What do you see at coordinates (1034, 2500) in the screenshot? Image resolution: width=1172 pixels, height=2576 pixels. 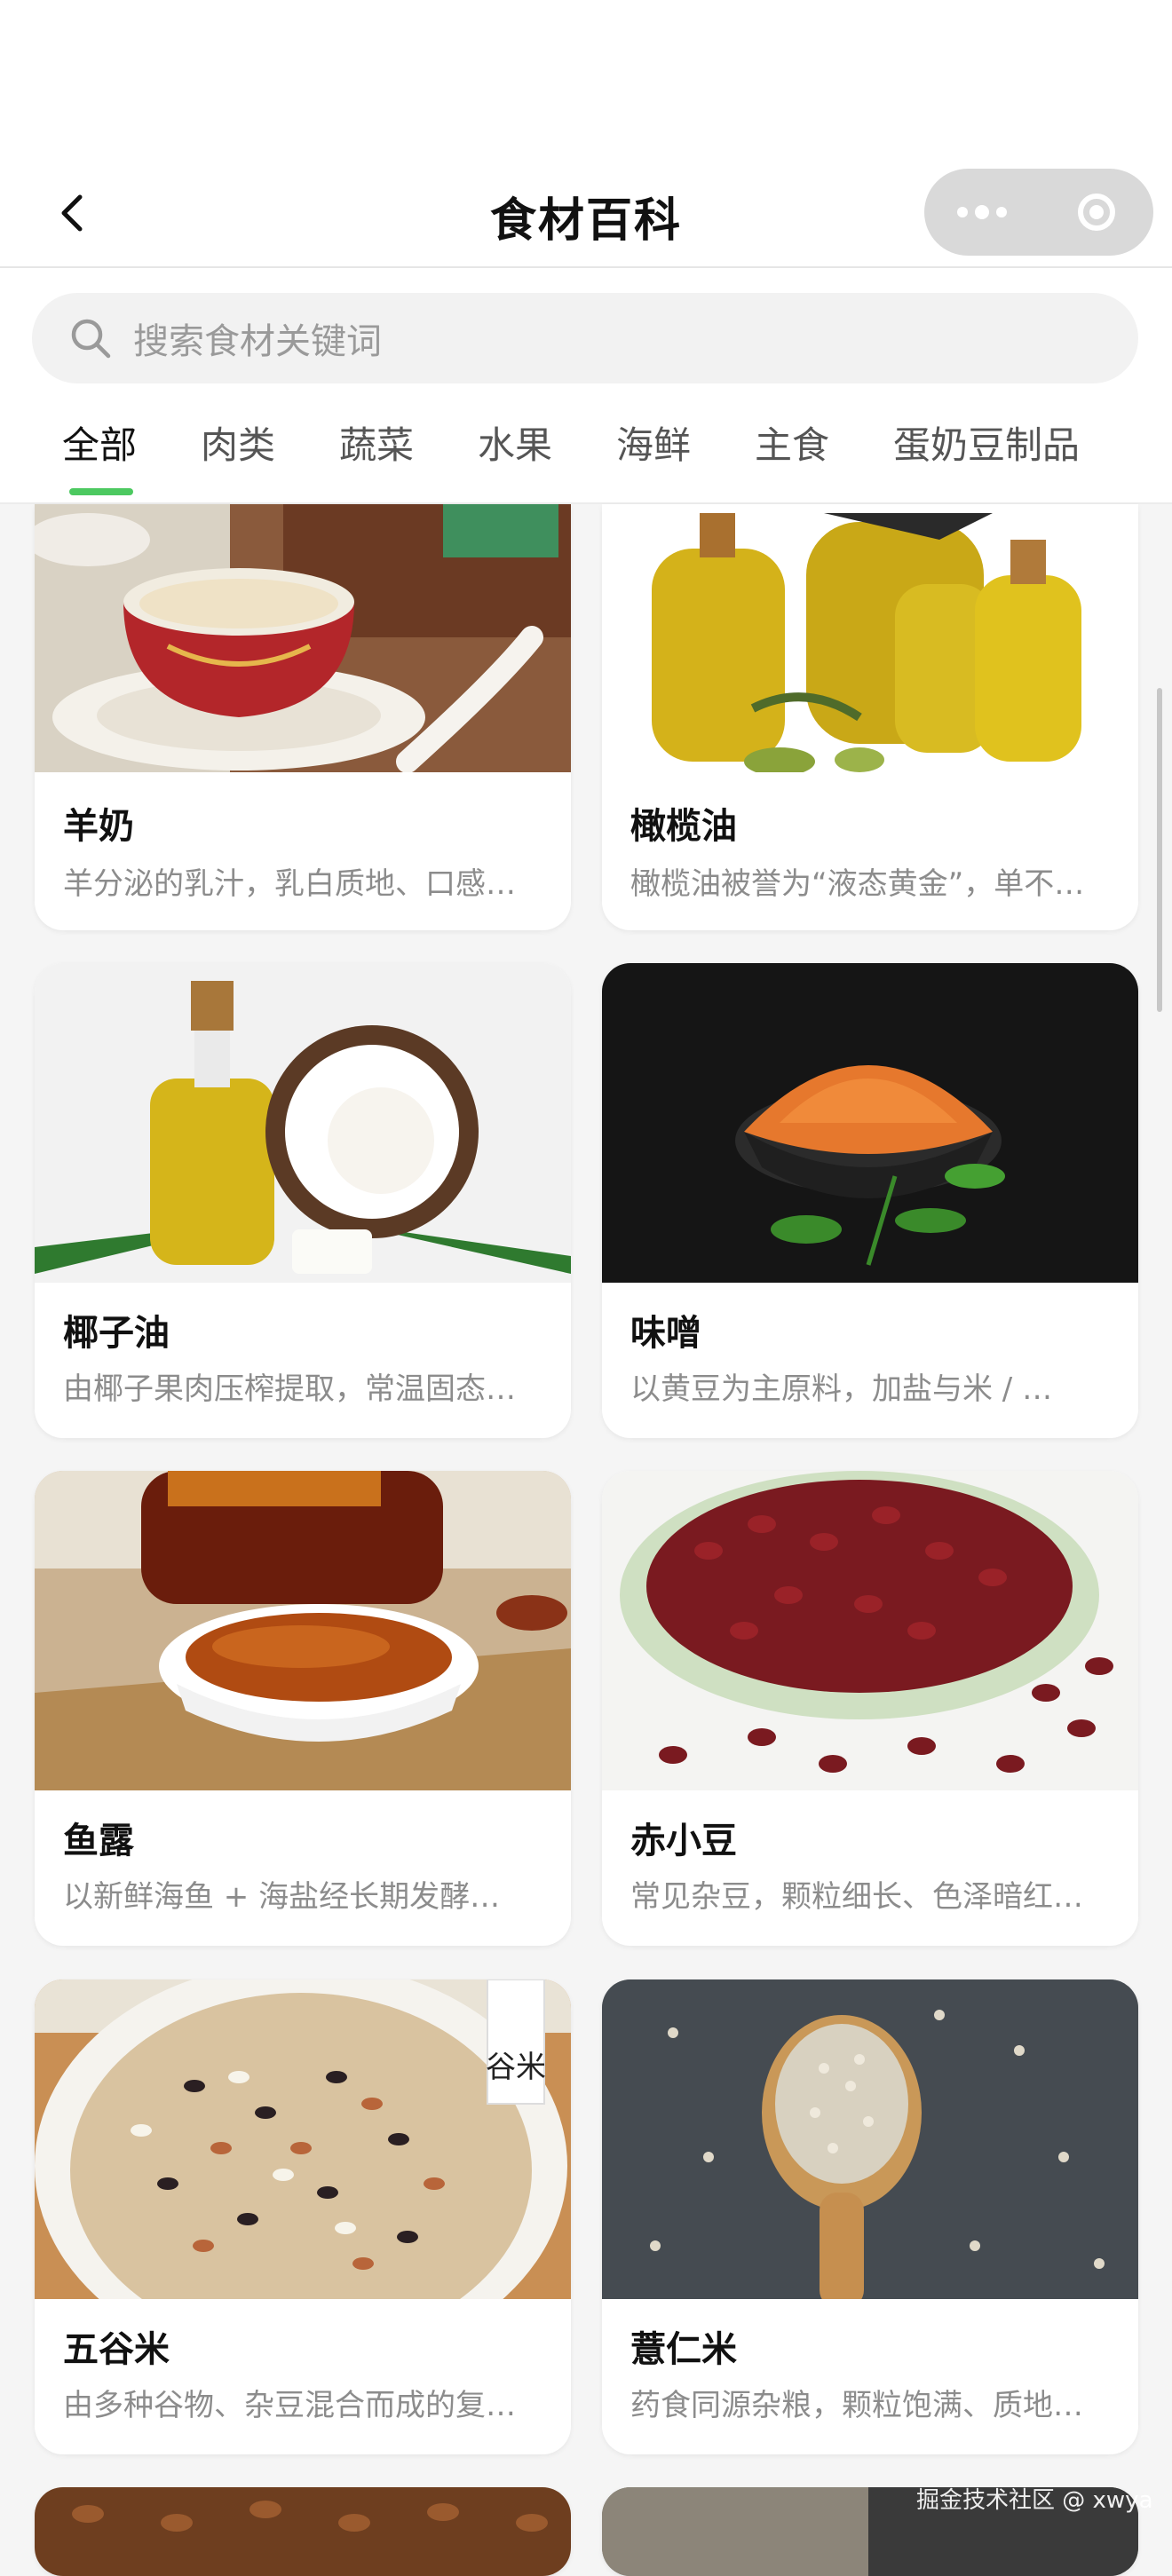 I see `watermark-text: 掘金技术社区 @ xwya` at bounding box center [1034, 2500].